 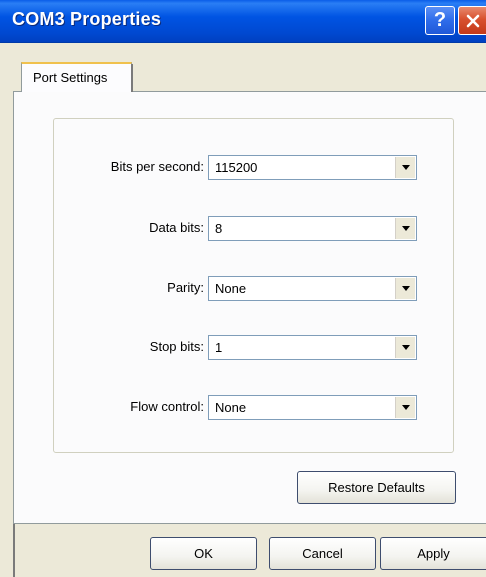 What do you see at coordinates (236, 167) in the screenshot?
I see `bits-per-second-value: 115200` at bounding box center [236, 167].